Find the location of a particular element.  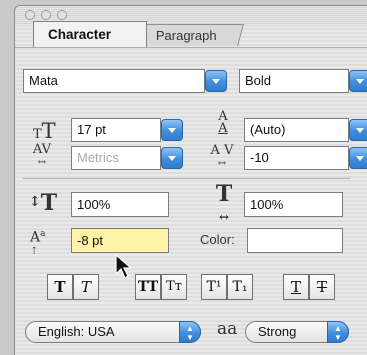

baseline-shift-icon: Aa ⇡ is located at coordinates (38, 243).